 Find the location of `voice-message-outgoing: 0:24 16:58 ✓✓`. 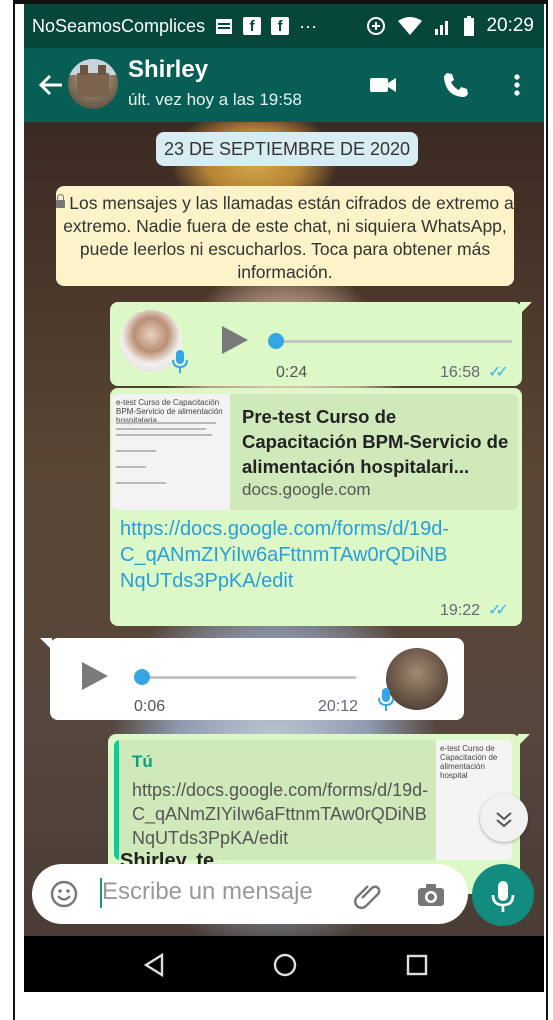

voice-message-outgoing: 0:24 16:58 ✓✓ is located at coordinates (316, 344).